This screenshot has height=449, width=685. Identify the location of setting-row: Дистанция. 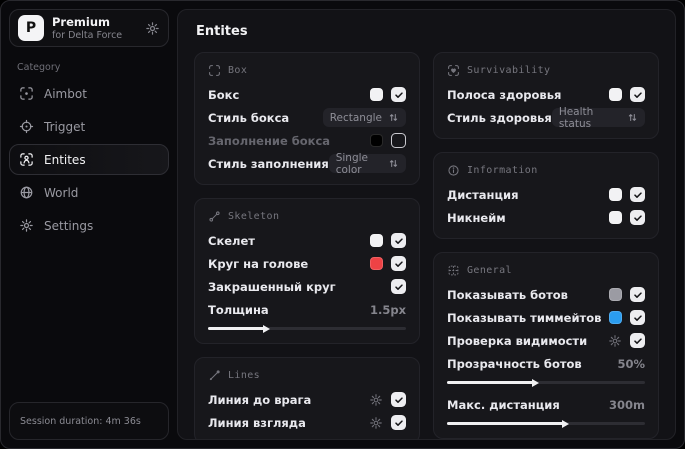
(546, 194).